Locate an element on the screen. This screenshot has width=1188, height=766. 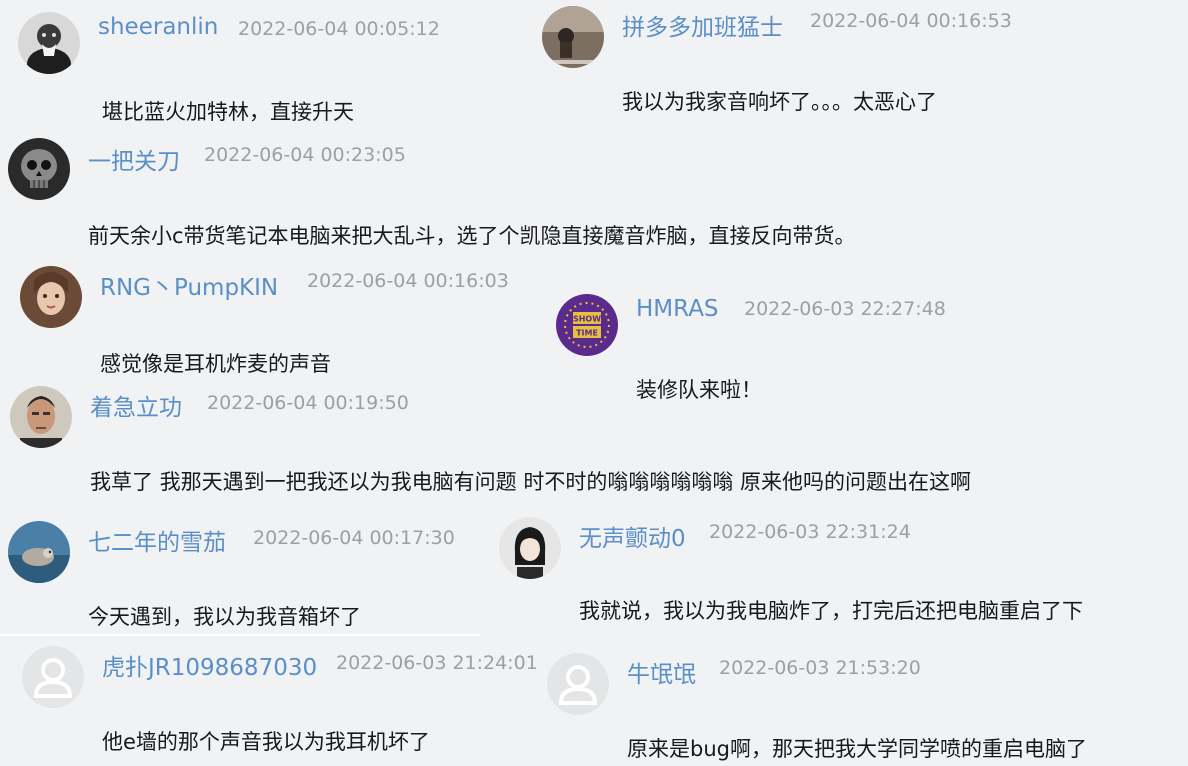
comment-text: 堪比蓝火加特林，直接升天 is located at coordinates (228, 112).